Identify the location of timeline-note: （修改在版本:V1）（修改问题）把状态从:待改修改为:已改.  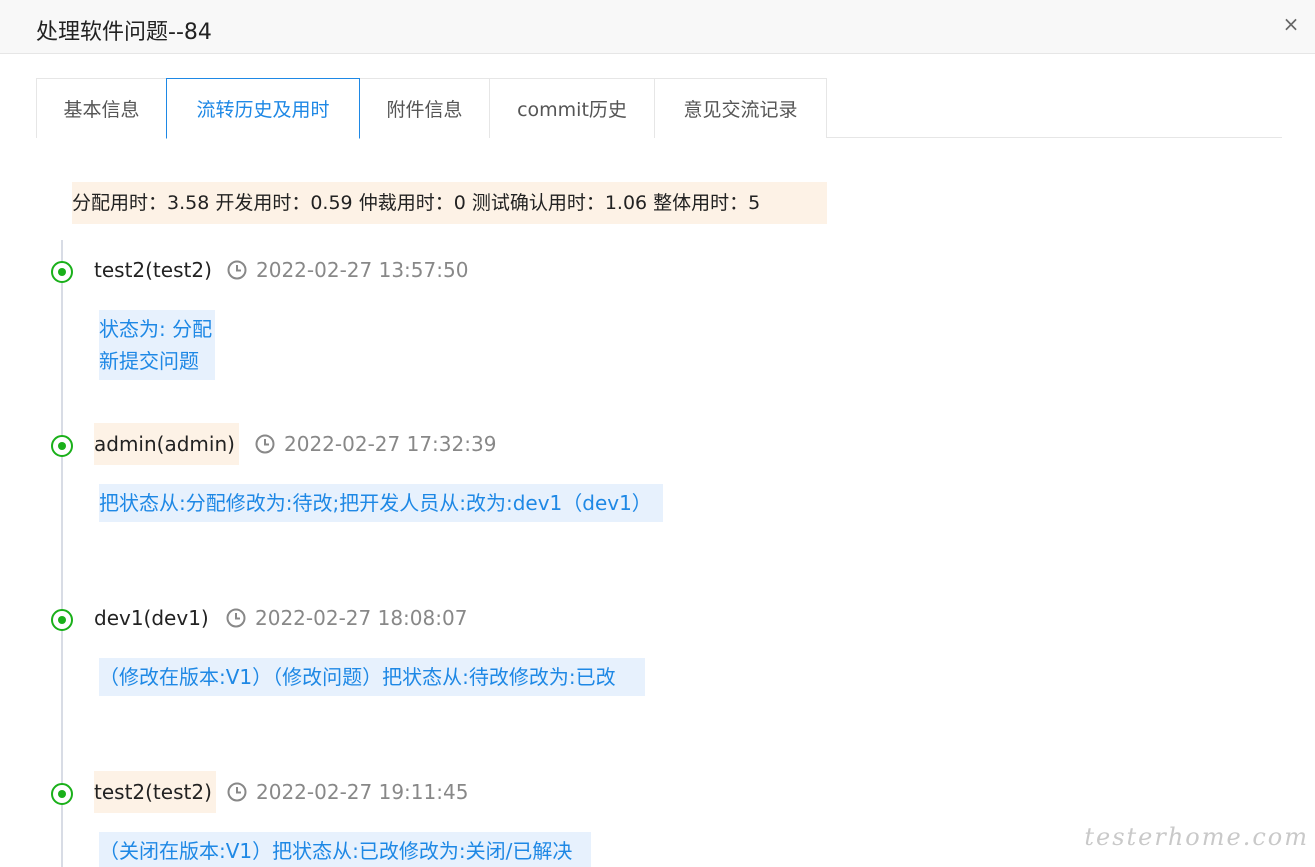
(372, 677).